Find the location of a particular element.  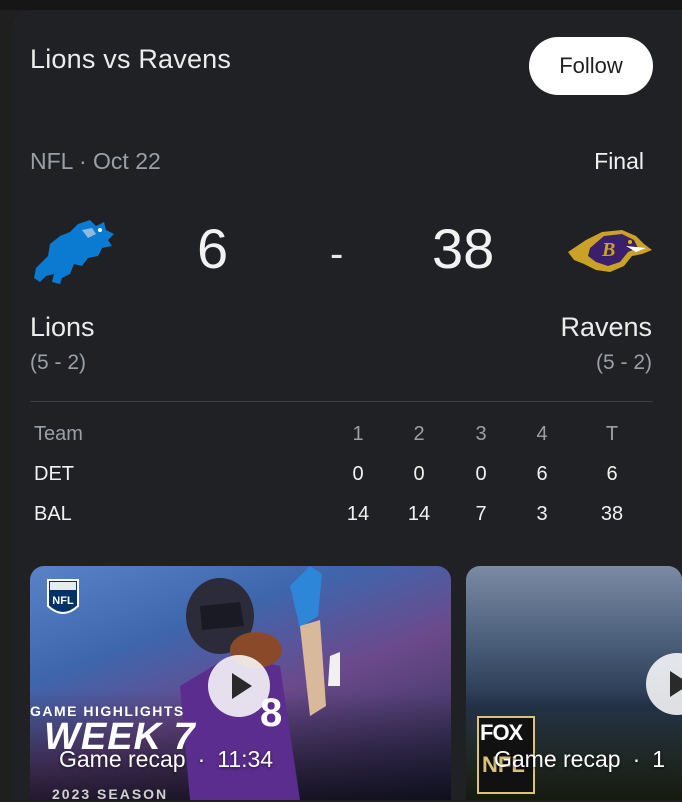

svg-text: NFL is located at coordinates (63, 601).